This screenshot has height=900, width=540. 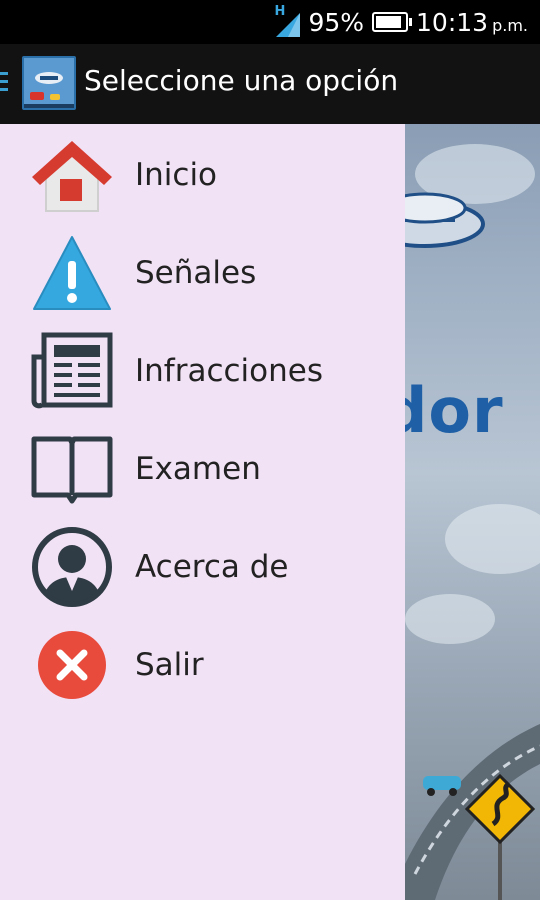 What do you see at coordinates (169, 665) in the screenshot?
I see `menu-item-label: Salir` at bounding box center [169, 665].